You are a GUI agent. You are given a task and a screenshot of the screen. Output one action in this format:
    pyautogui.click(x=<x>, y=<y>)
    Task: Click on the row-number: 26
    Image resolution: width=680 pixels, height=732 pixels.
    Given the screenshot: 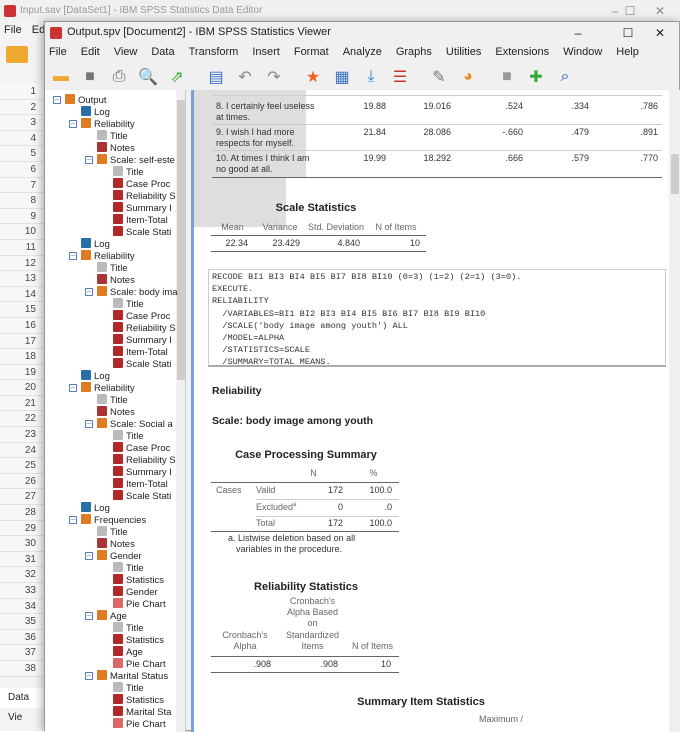 What is the action you would take?
    pyautogui.click(x=22, y=481)
    